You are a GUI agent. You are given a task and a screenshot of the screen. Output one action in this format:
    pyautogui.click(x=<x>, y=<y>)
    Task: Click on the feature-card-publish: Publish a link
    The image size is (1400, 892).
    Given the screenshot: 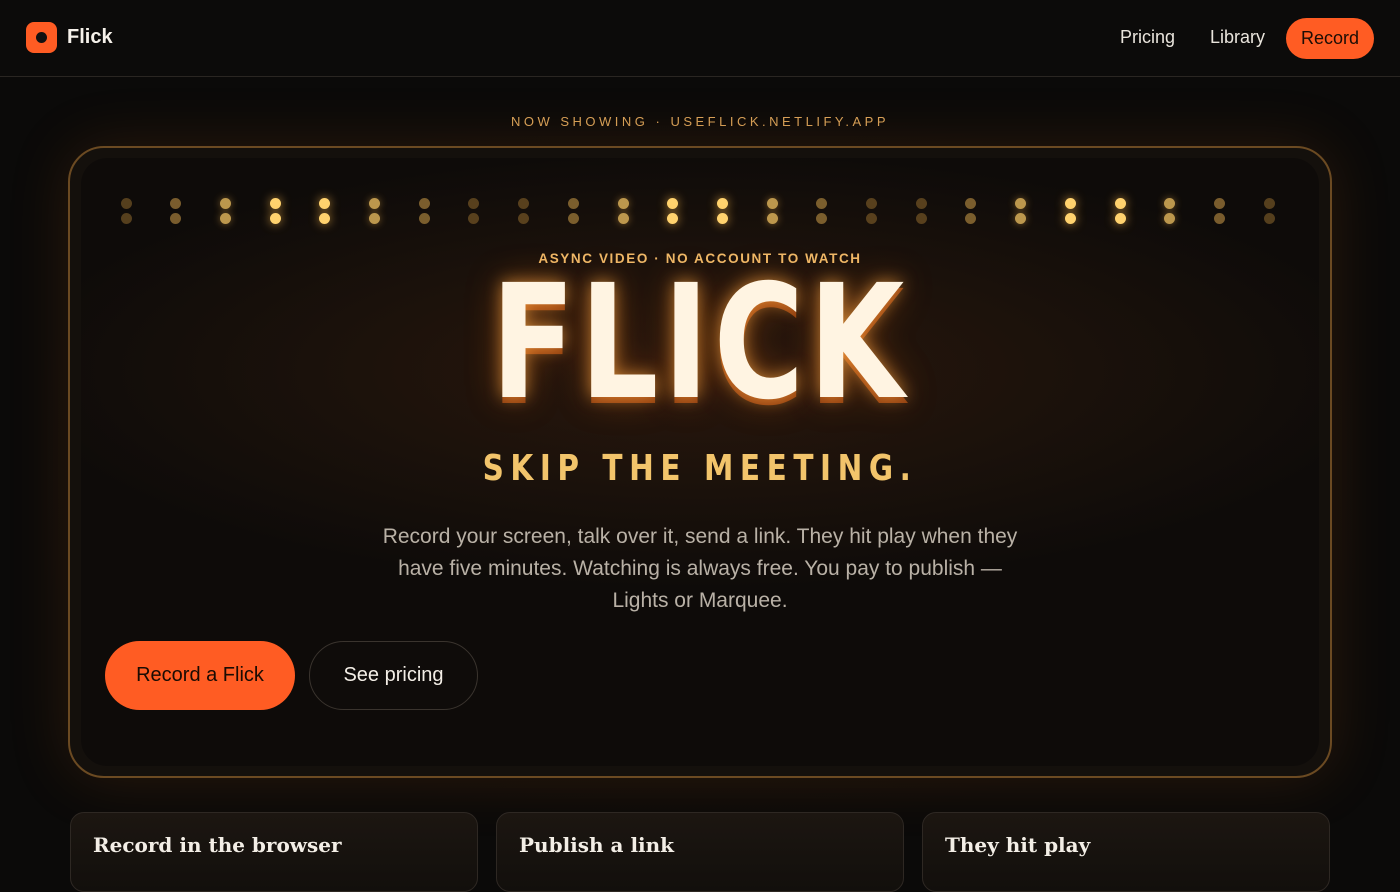 What is the action you would take?
    pyautogui.click(x=700, y=852)
    